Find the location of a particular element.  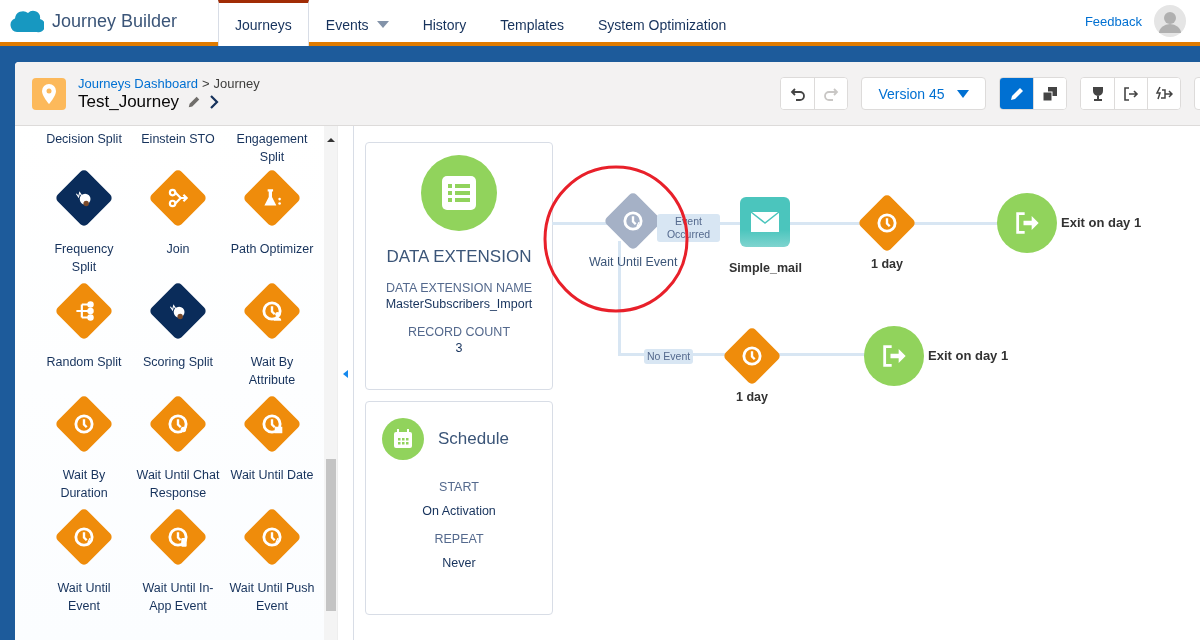

field-label: RECORD COUNT is located at coordinates (459, 332).